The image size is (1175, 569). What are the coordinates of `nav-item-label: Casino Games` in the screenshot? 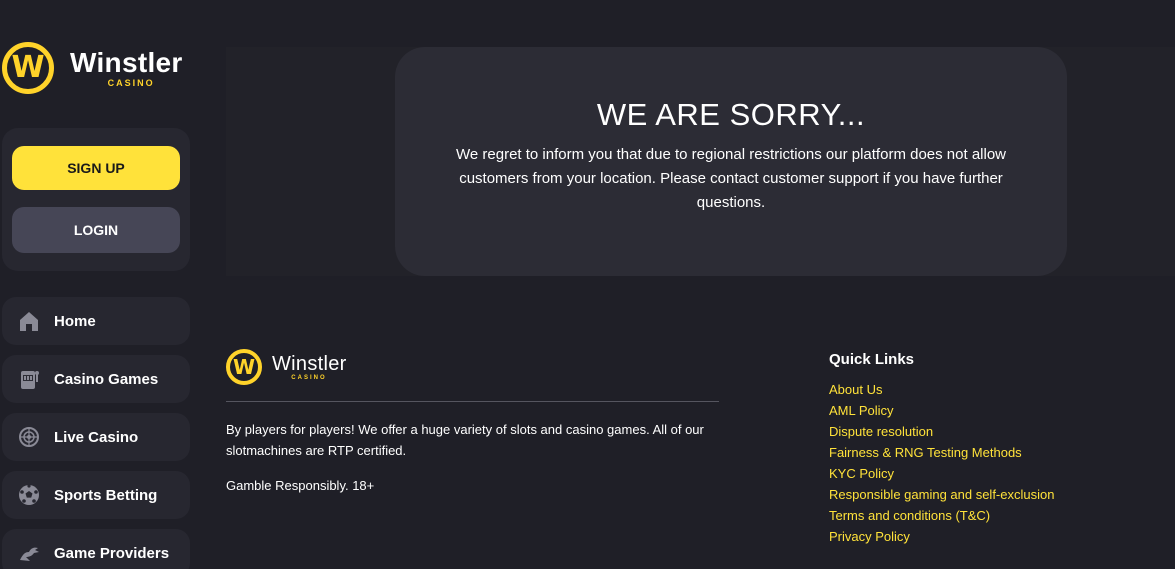 It's located at (106, 379).